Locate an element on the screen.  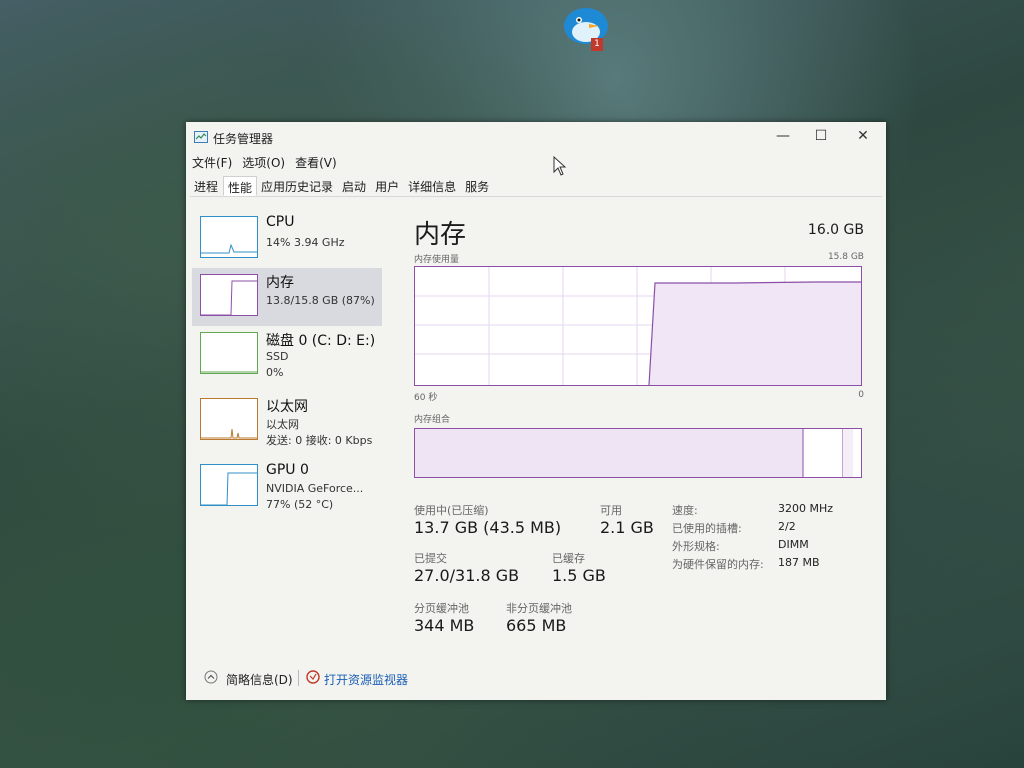
tab-details: 详细信息 is located at coordinates (432, 186).